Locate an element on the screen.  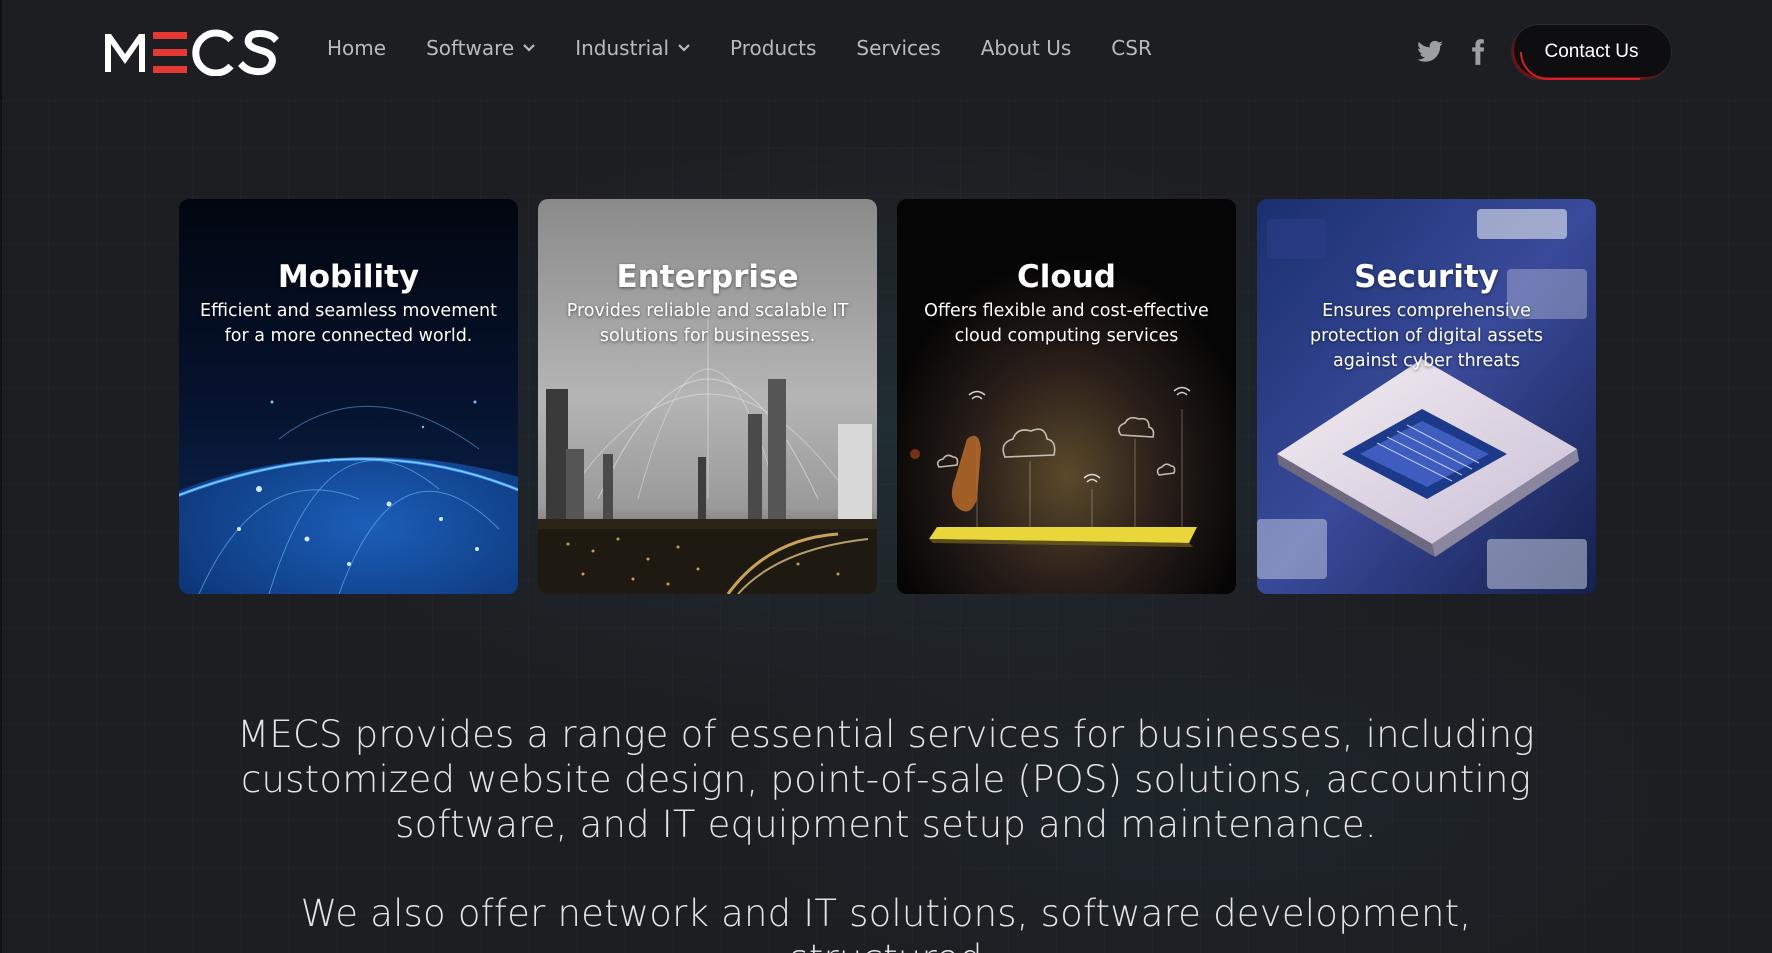
nav-about-us-label: About Us is located at coordinates (1026, 48).